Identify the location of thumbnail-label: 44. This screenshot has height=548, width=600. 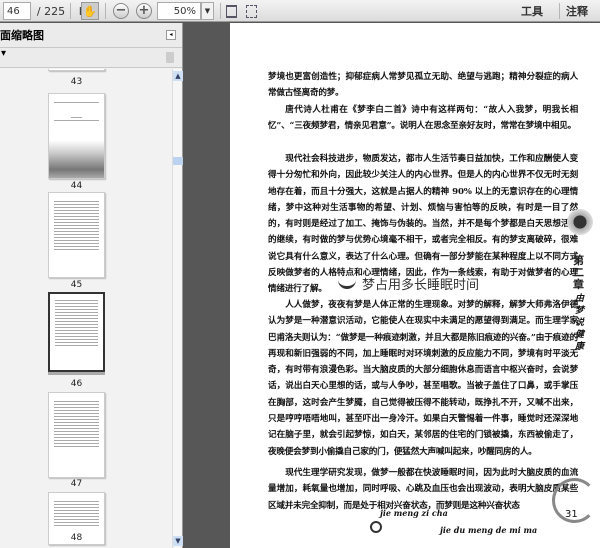
(76, 186).